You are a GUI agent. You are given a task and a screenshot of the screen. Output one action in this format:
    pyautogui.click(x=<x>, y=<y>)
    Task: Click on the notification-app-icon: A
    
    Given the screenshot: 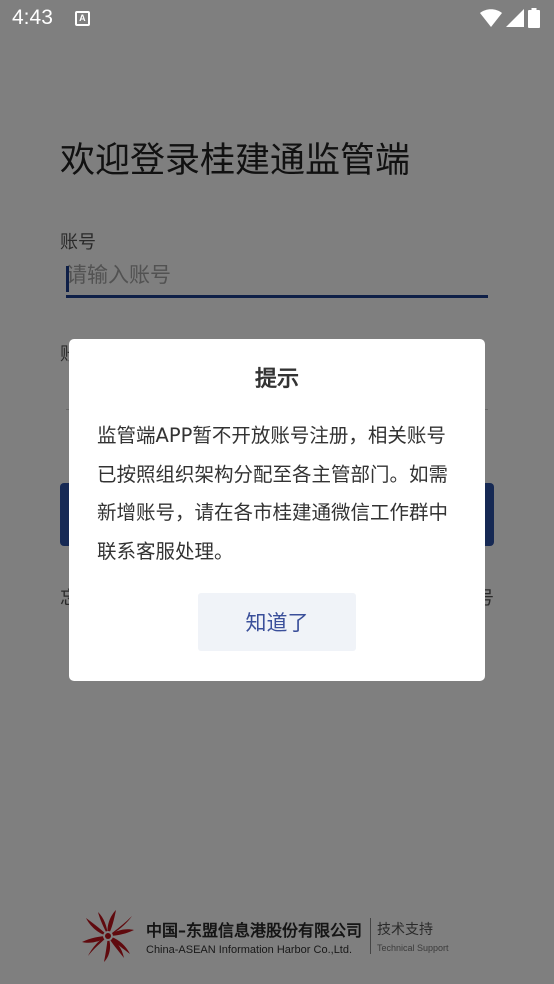 What is the action you would take?
    pyautogui.click(x=82, y=18)
    